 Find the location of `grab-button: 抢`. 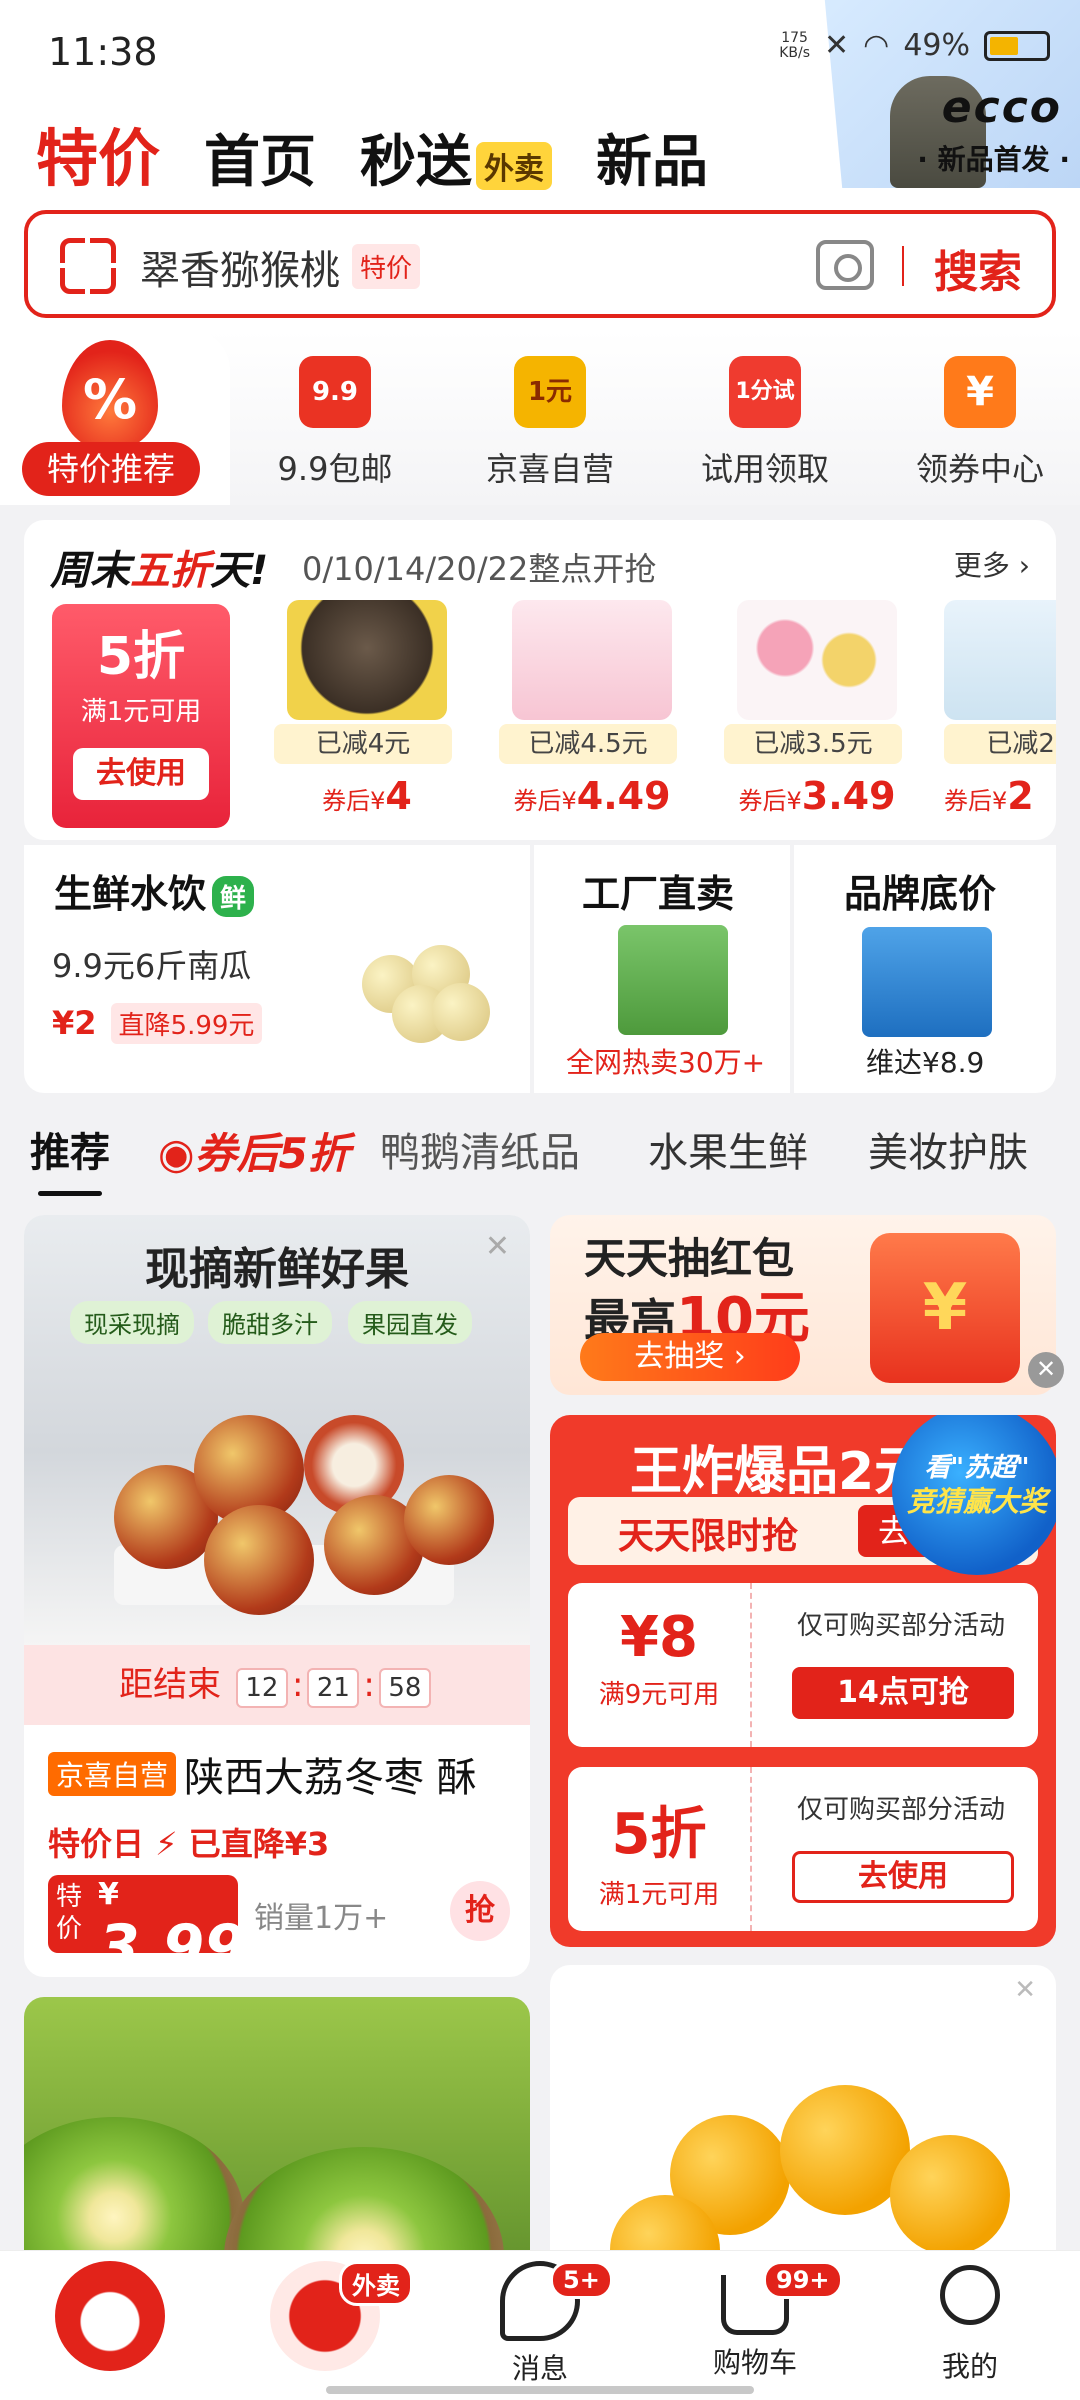

grab-button: 抢 is located at coordinates (480, 1911).